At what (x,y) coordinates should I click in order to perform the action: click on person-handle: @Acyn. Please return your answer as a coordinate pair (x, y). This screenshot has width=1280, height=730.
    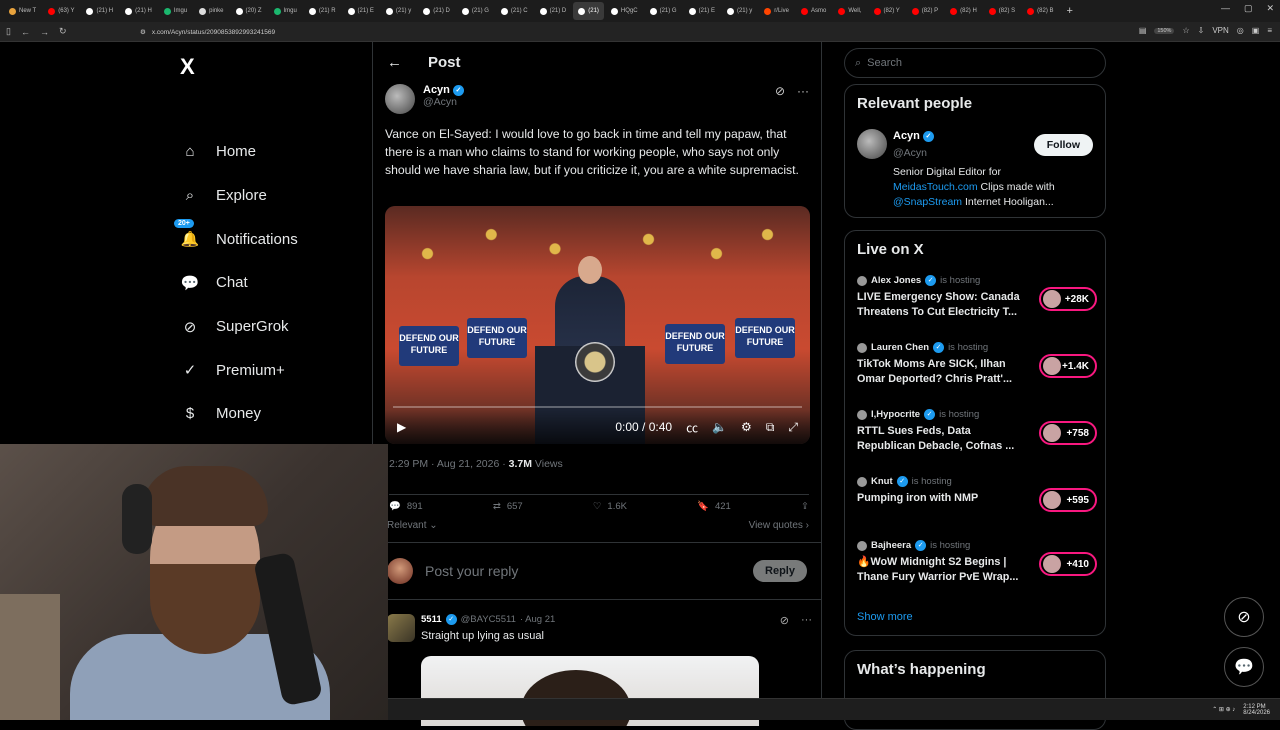
    Looking at the image, I should click on (910, 153).